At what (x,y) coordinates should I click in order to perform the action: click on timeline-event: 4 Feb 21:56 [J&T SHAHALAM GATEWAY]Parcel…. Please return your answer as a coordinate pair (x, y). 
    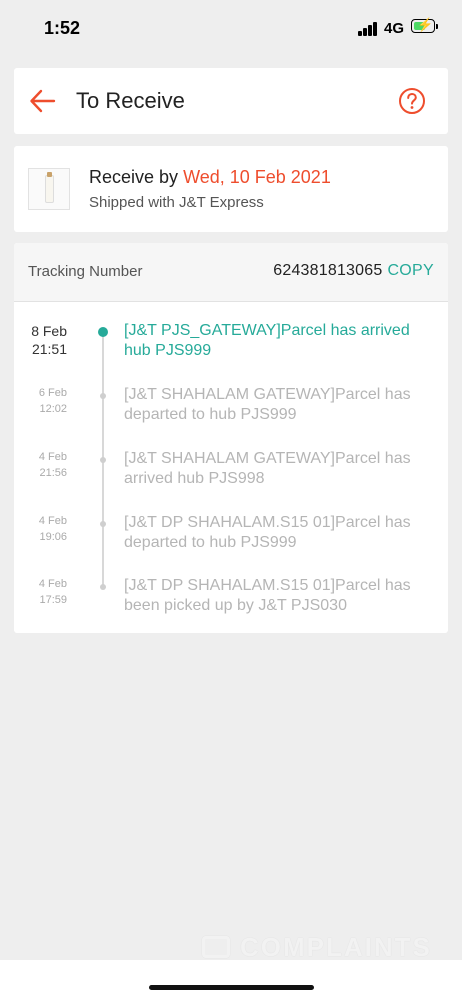
    Looking at the image, I should click on (231, 480).